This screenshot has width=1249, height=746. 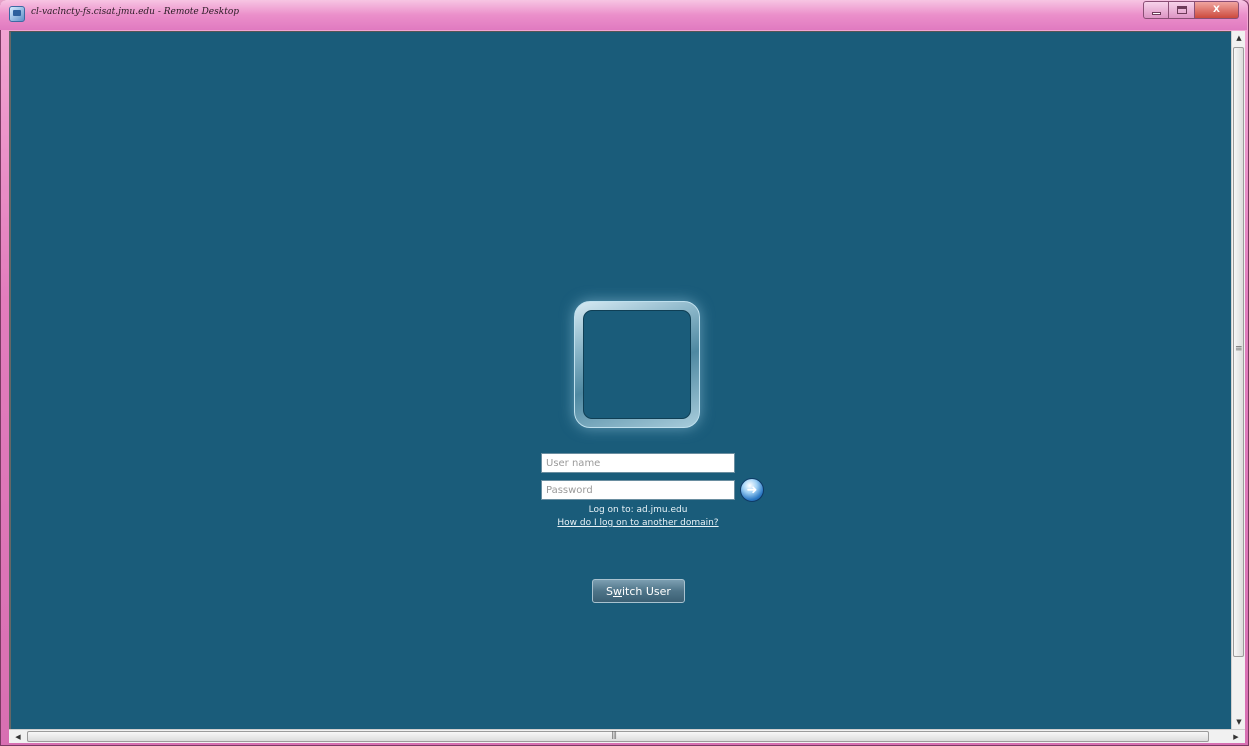 What do you see at coordinates (1238, 352) in the screenshot?
I see `vertical-scroll-thumb` at bounding box center [1238, 352].